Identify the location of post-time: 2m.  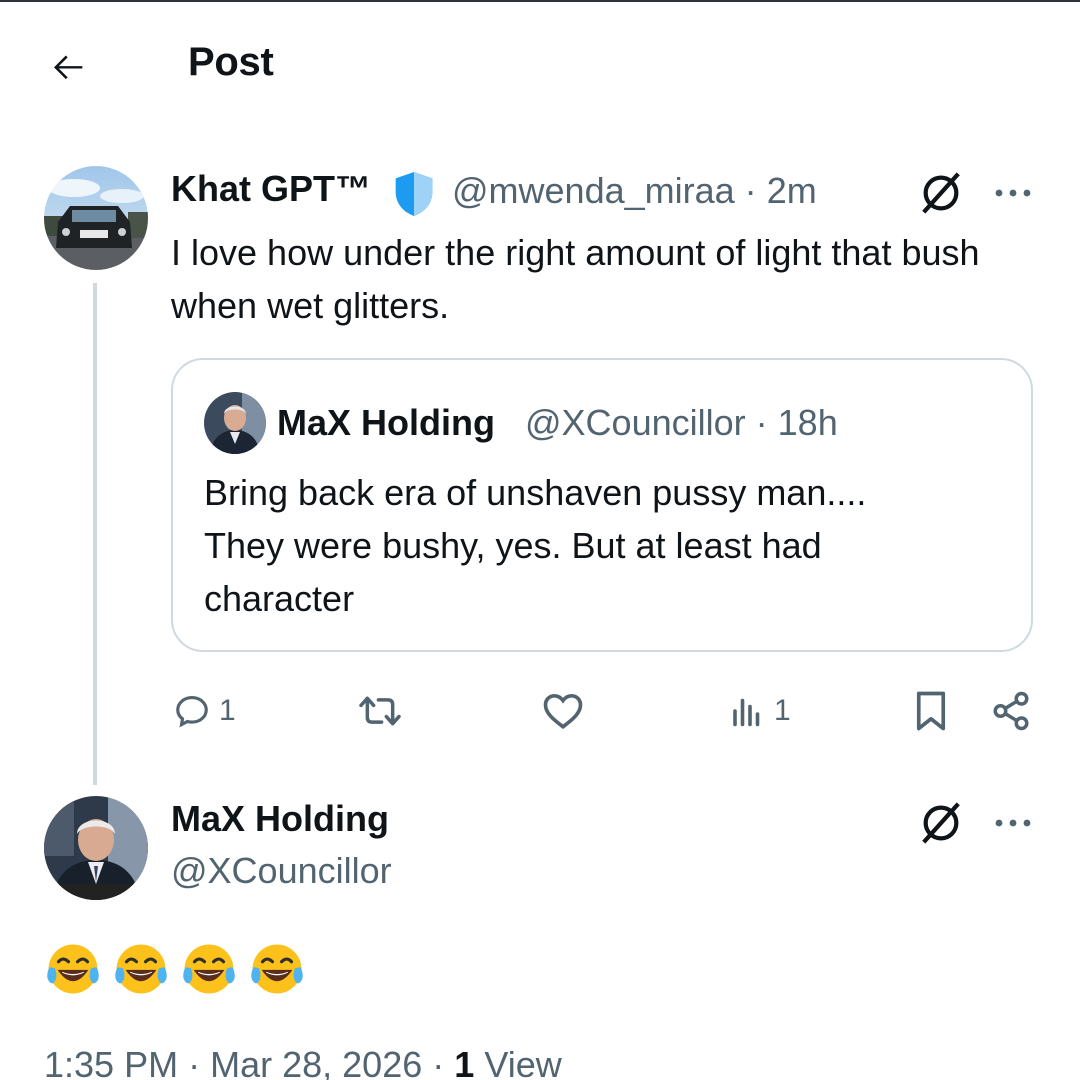
(792, 190).